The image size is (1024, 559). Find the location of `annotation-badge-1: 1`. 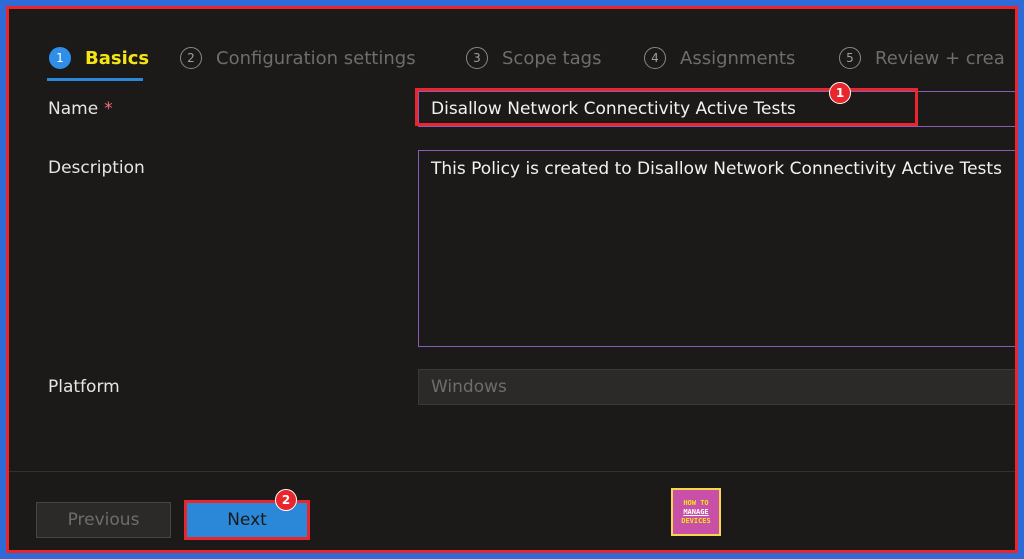

annotation-badge-1: 1 is located at coordinates (840, 93).